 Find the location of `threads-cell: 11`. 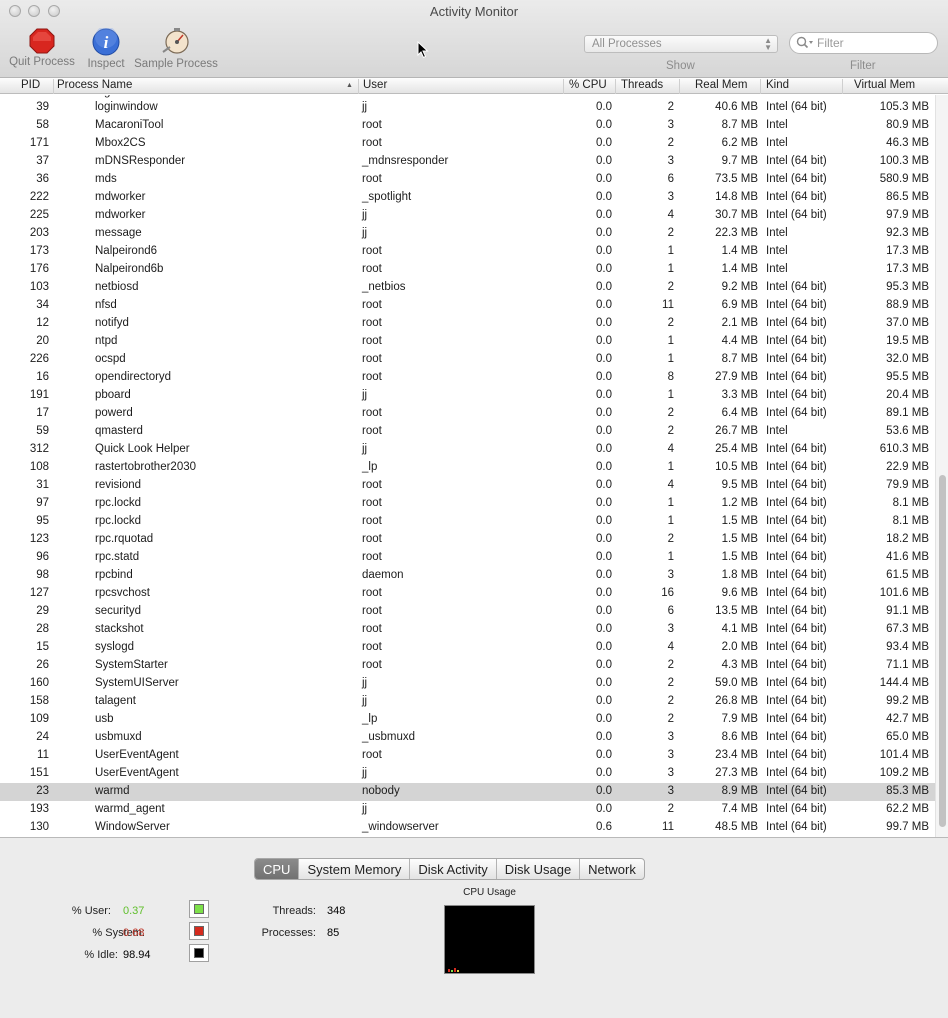

threads-cell: 11 is located at coordinates (668, 305).